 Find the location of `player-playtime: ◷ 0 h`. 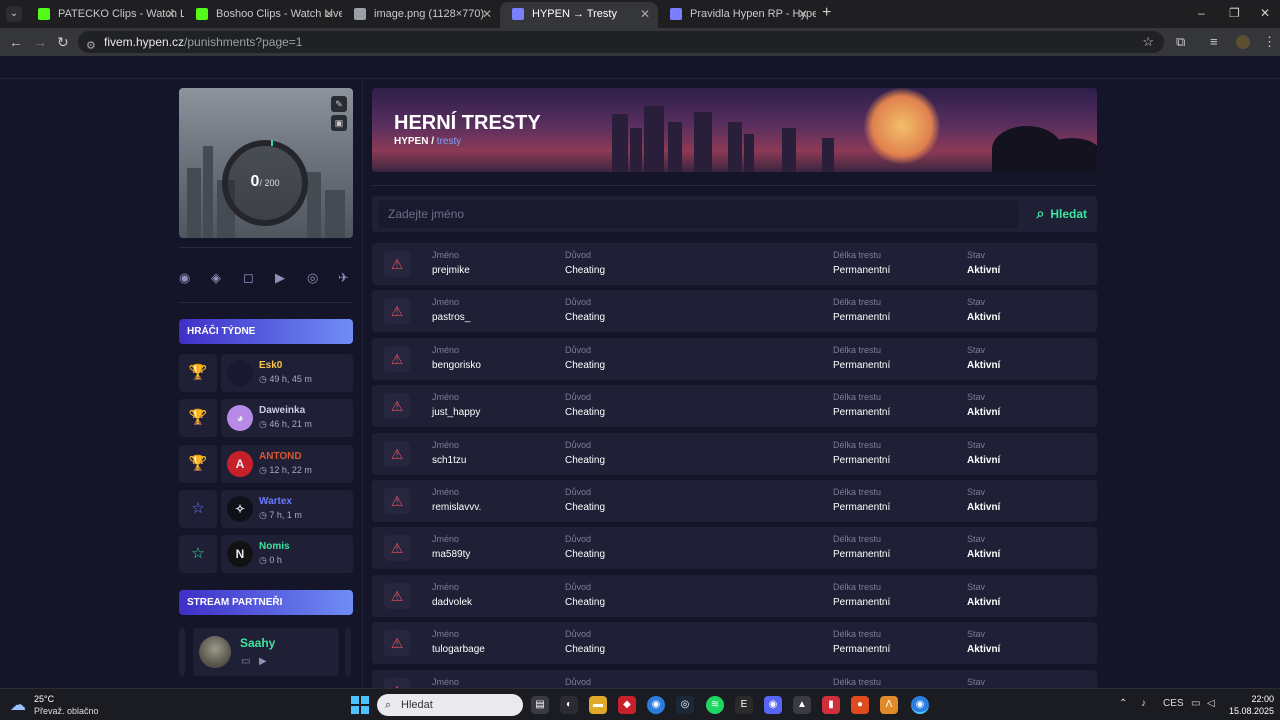

player-playtime: ◷ 0 h is located at coordinates (270, 560).